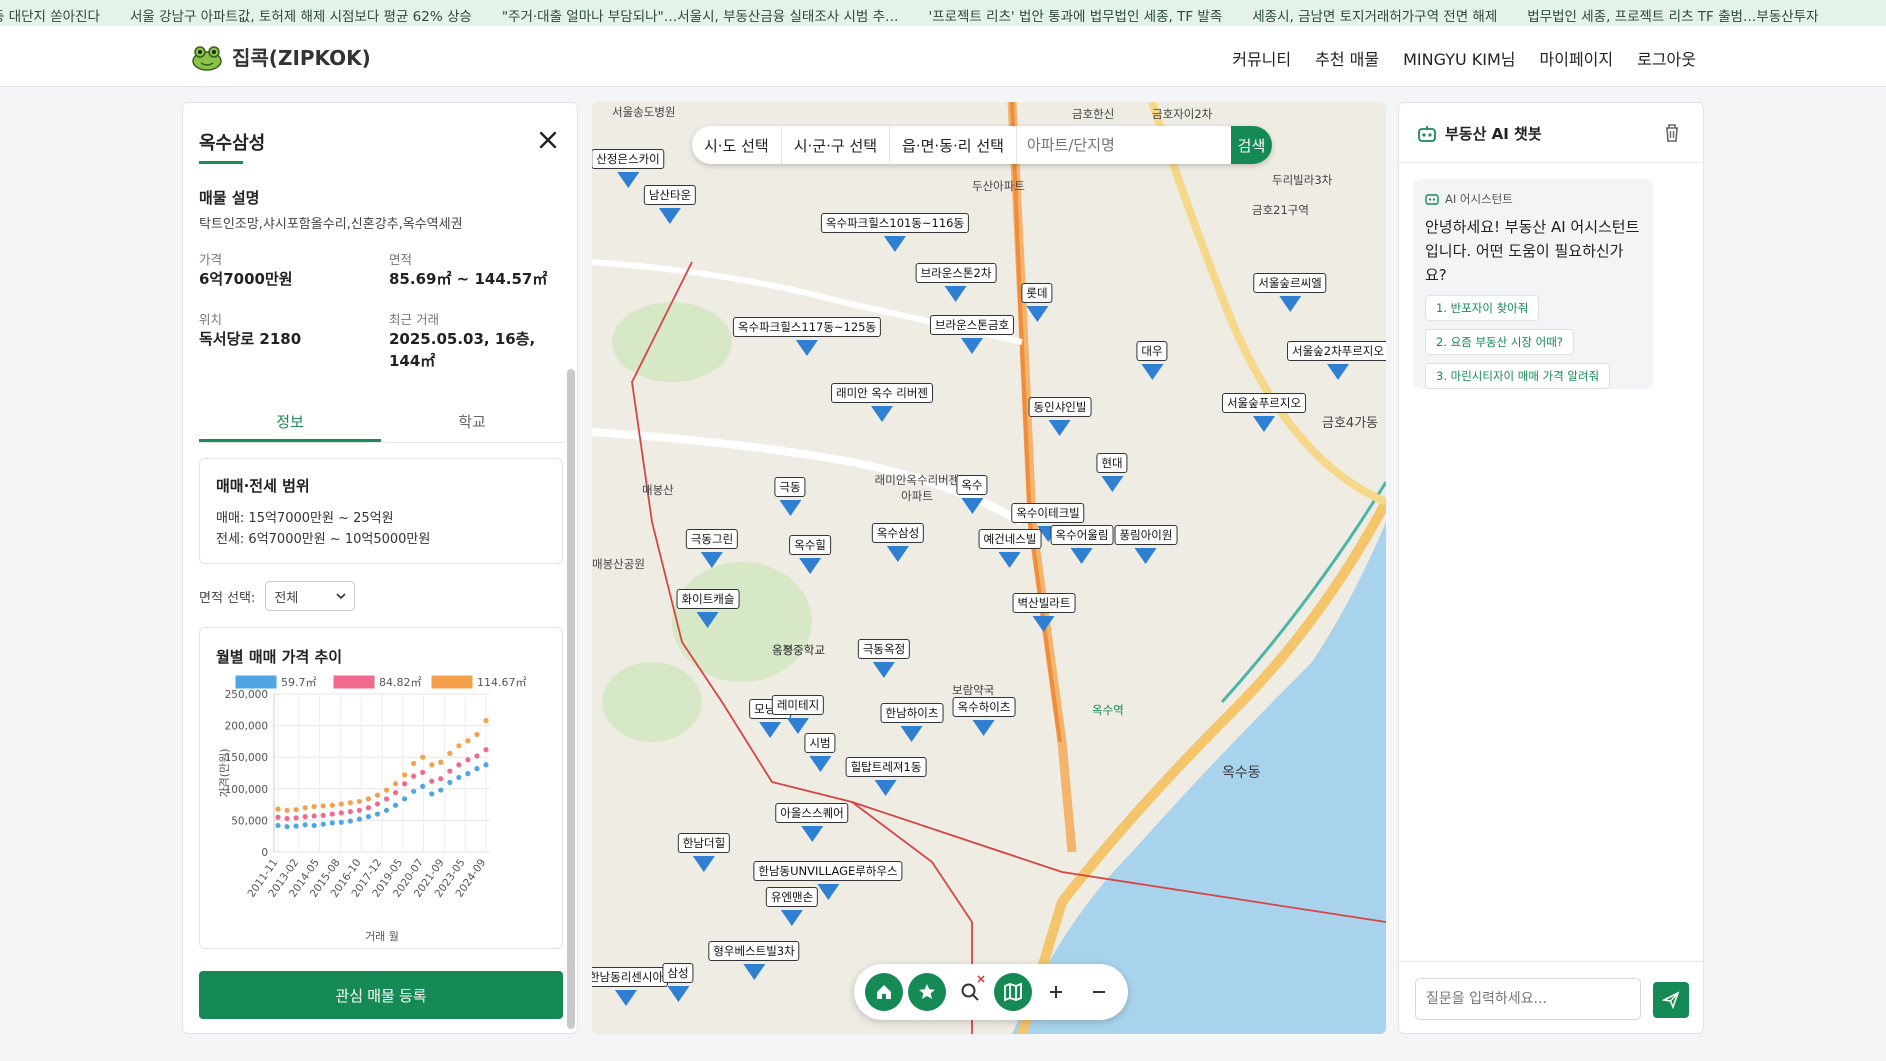  What do you see at coordinates (1374, 15) in the screenshot?
I see `ticker-item: 세종시, 금남면 토지거래허가구역 전면 해제` at bounding box center [1374, 15].